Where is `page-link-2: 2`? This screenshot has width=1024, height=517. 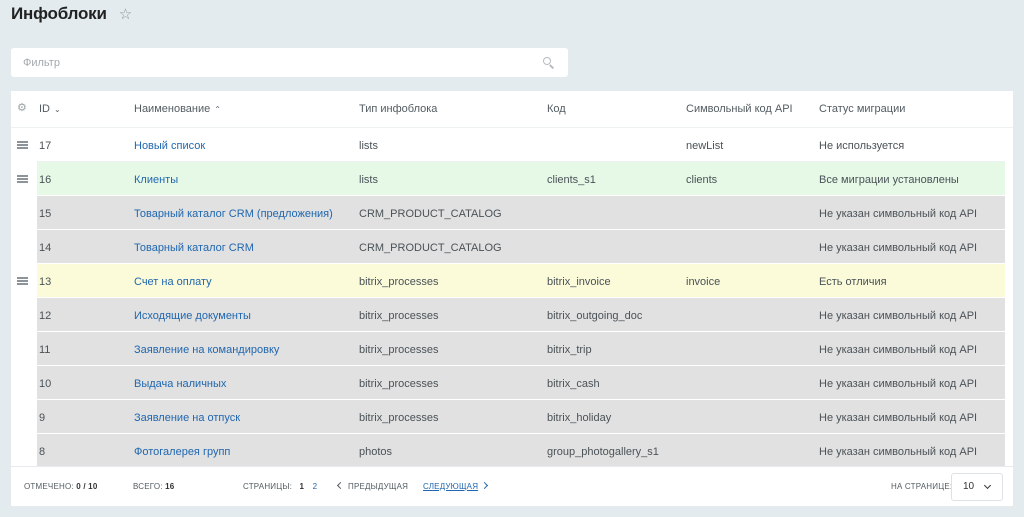 page-link-2: 2 is located at coordinates (315, 486).